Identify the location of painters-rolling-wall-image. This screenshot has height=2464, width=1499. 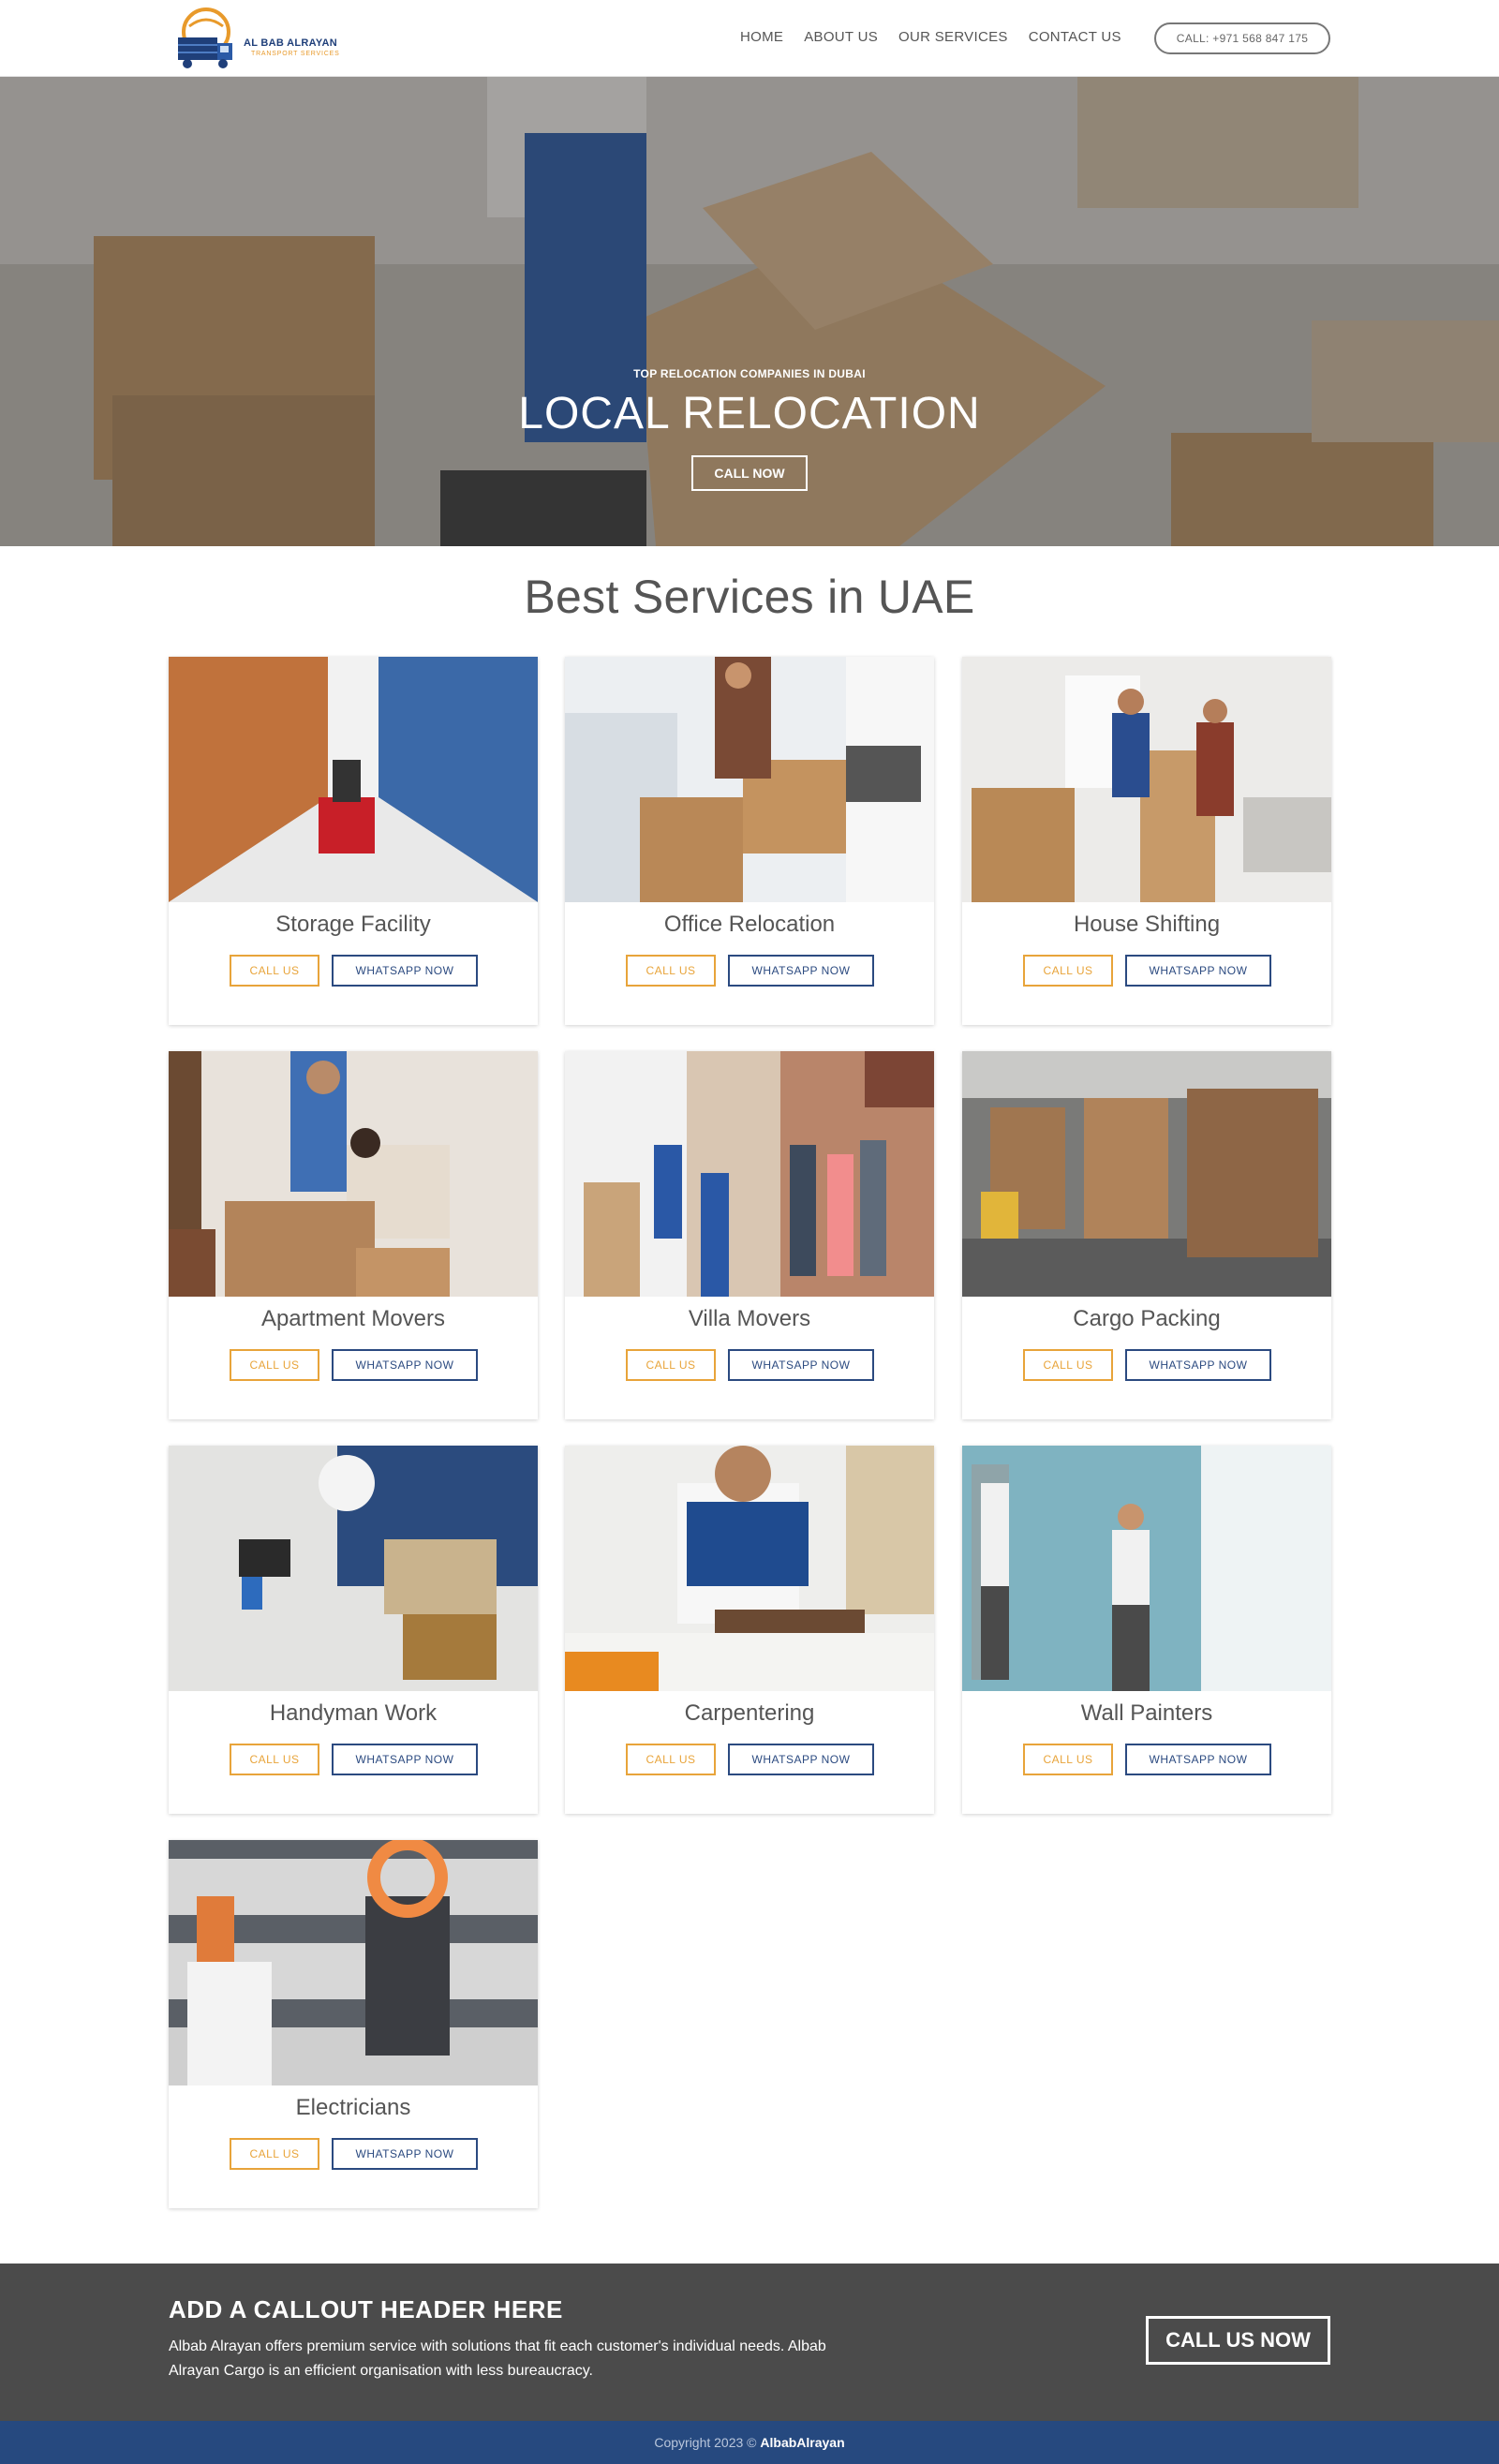
(1146, 1568).